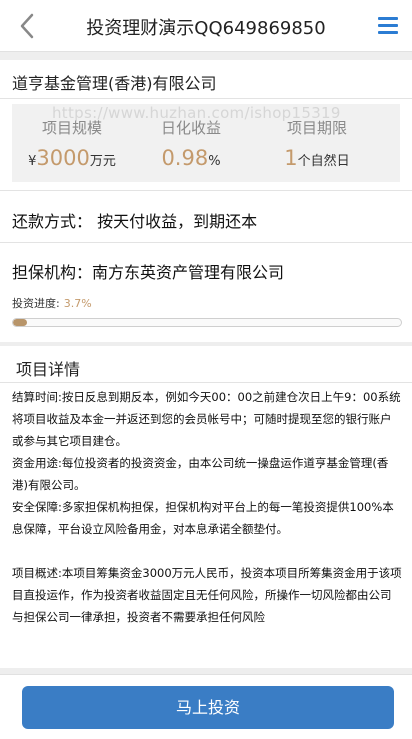 The image size is (412, 739). What do you see at coordinates (388, 26) in the screenshot?
I see `hamburger-menu-icon` at bounding box center [388, 26].